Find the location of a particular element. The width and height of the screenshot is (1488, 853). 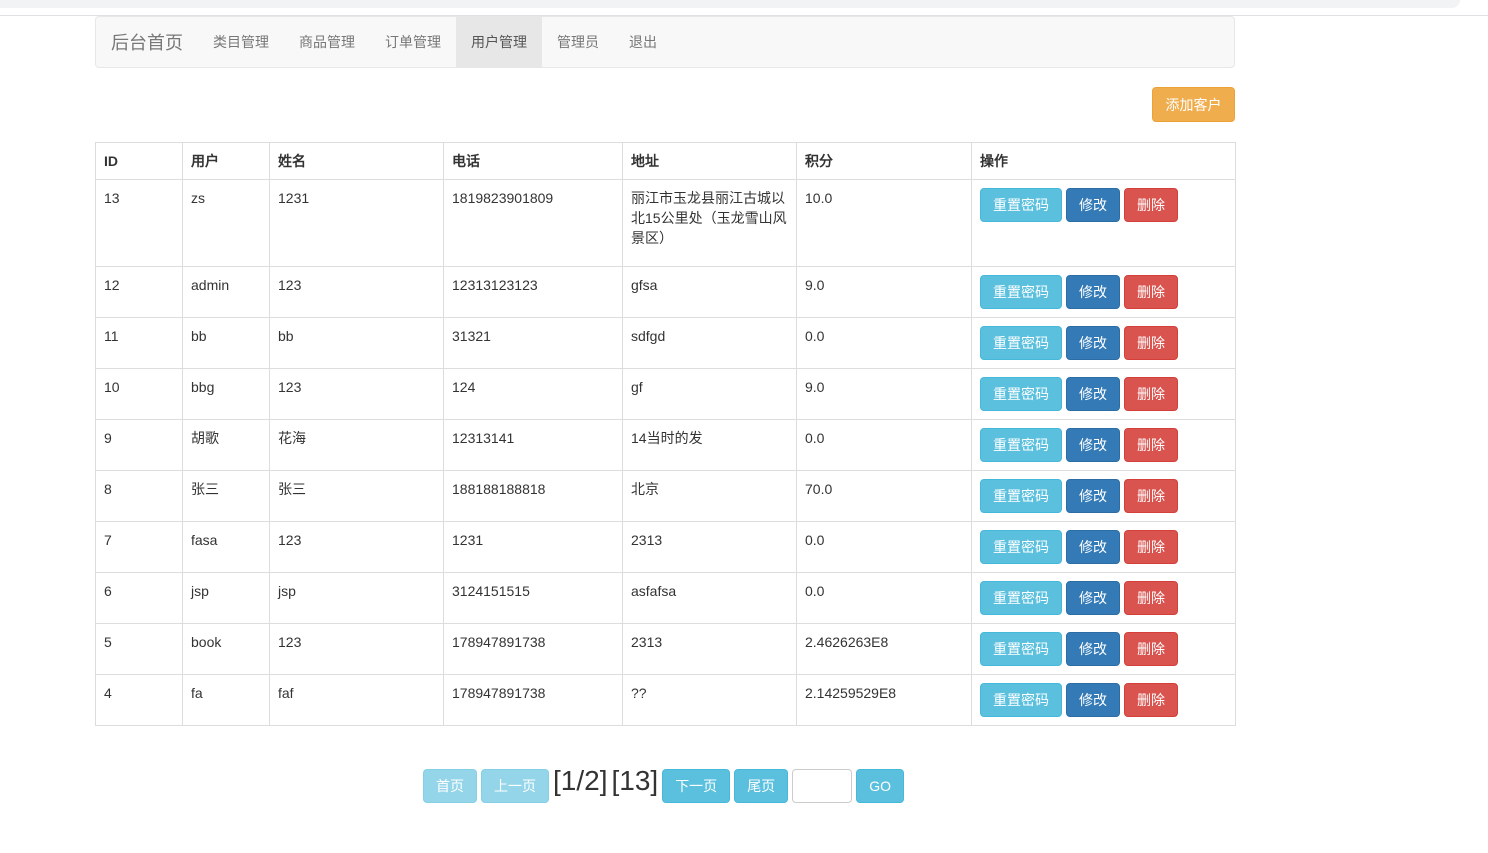

nav-orders: 订单管理 is located at coordinates (413, 42).